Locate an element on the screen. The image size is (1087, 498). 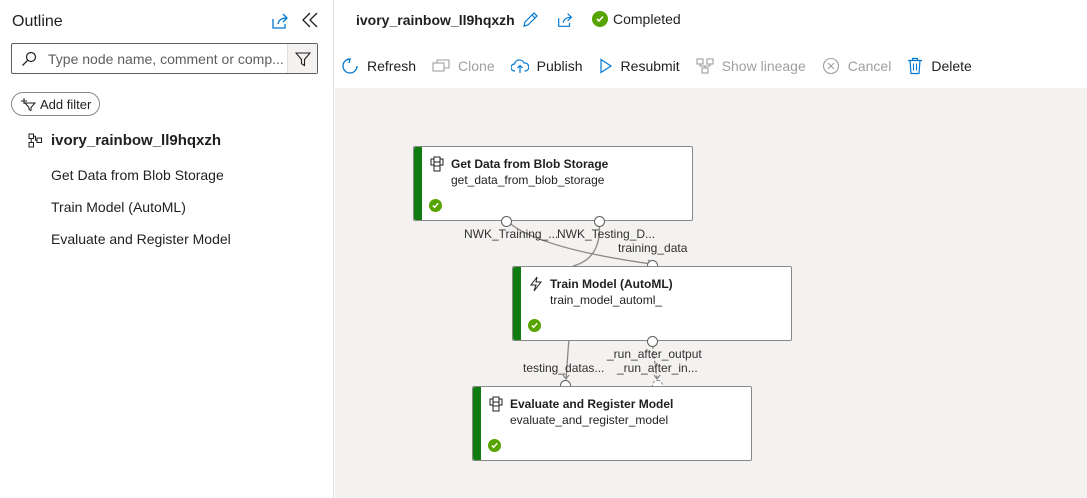
tree-root-pipeline: ivory_rainbow_ll9hqxzh is located at coordinates (124, 140).